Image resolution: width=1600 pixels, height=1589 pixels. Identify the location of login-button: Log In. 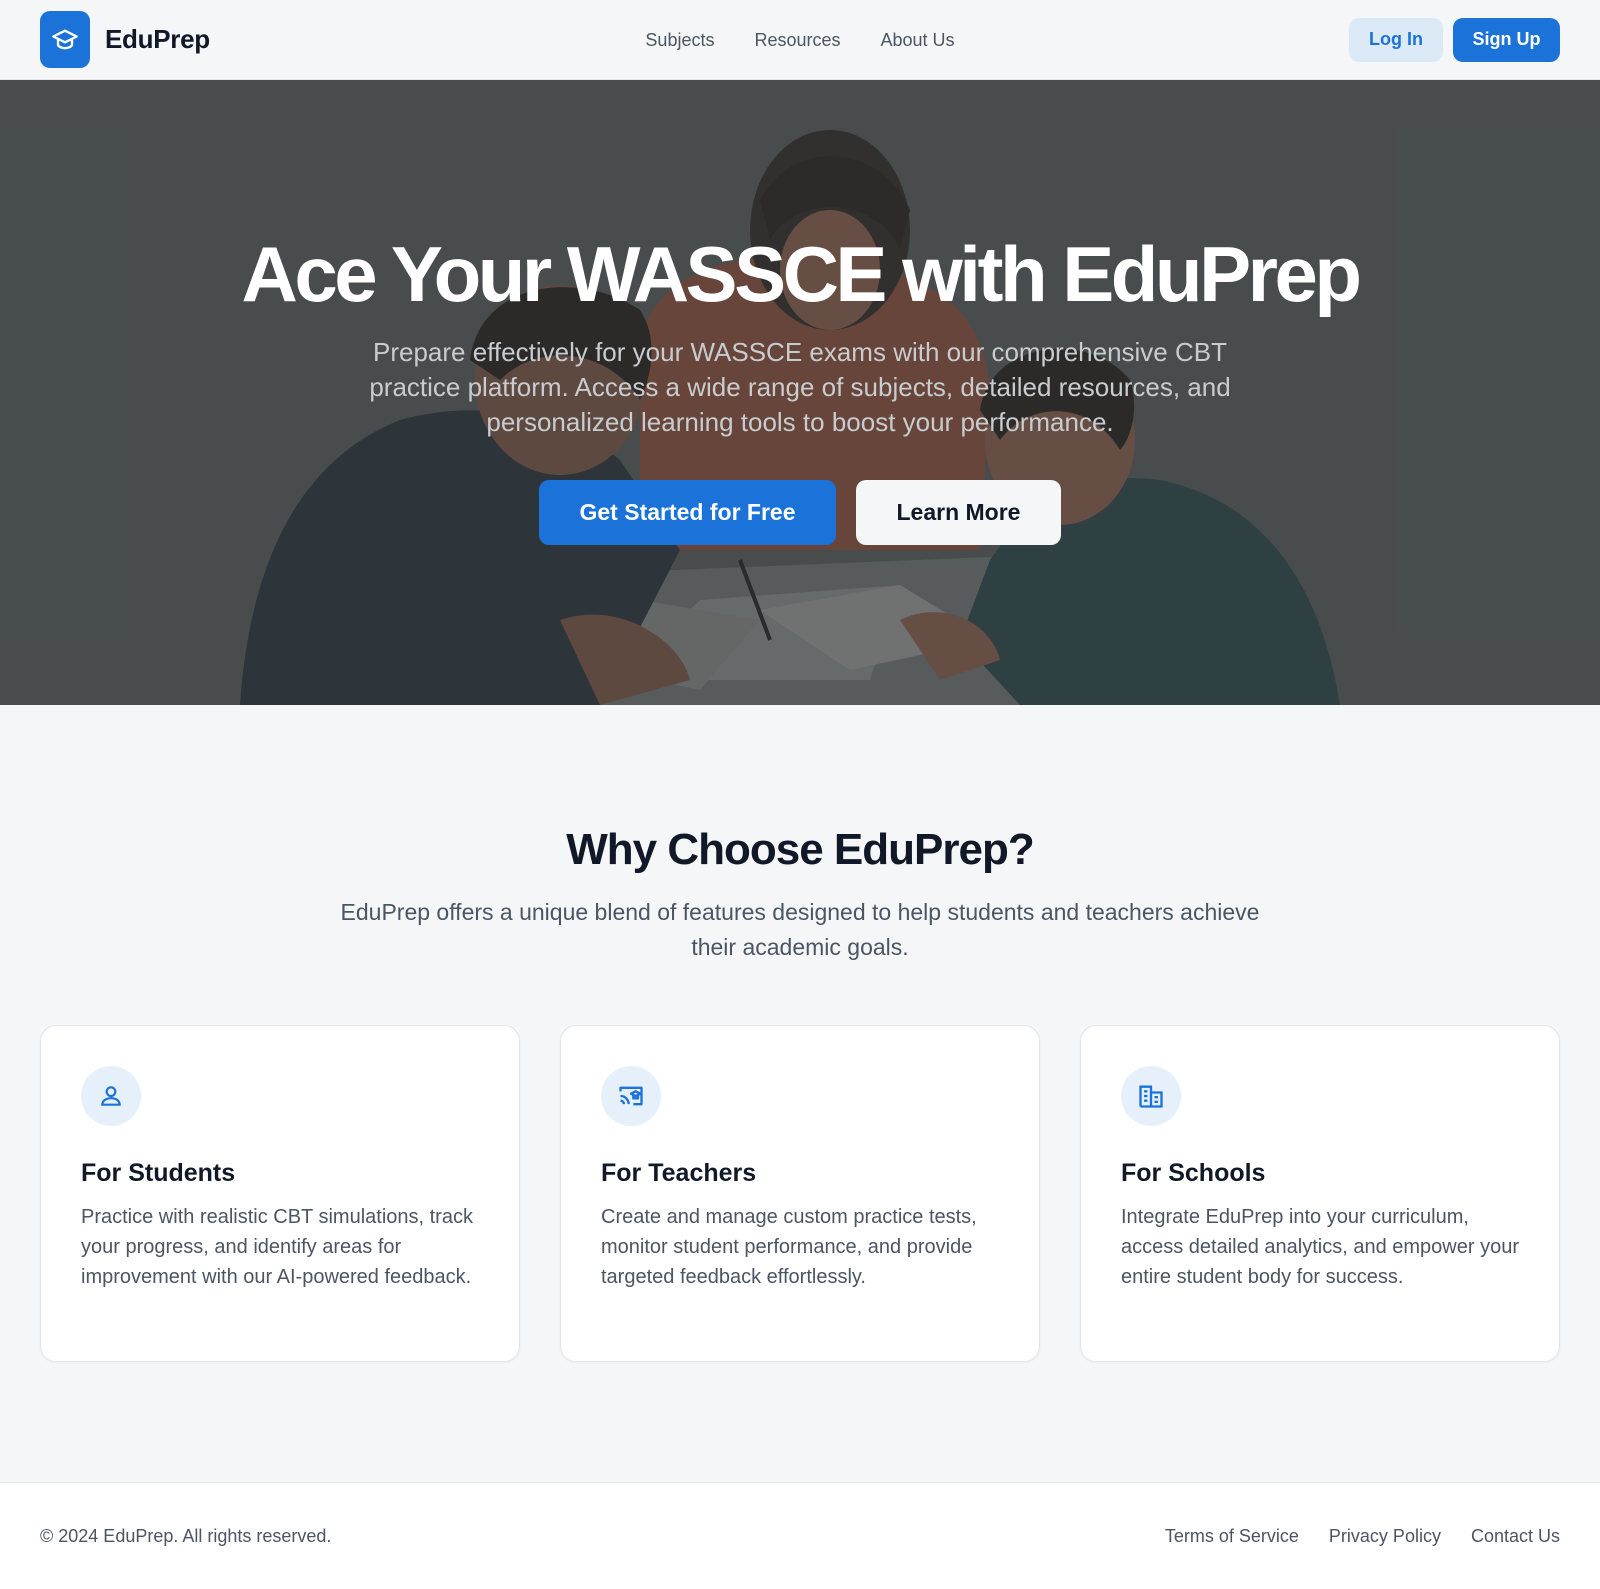
(1396, 39).